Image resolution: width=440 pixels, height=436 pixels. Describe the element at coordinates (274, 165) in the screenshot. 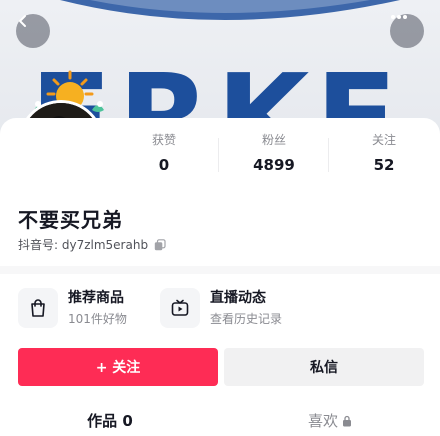

I see `stat-followers-value: 4899` at that location.